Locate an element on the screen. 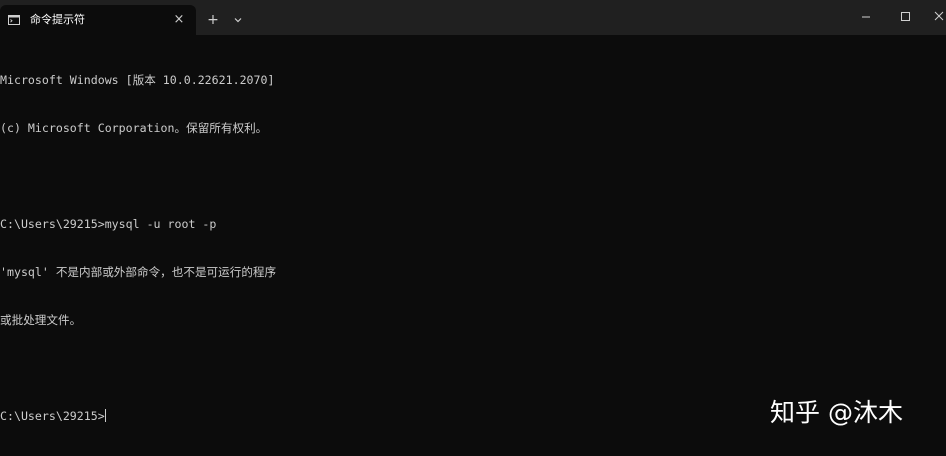 Image resolution: width=946 pixels, height=456 pixels. close-window-button is located at coordinates (936, 17).